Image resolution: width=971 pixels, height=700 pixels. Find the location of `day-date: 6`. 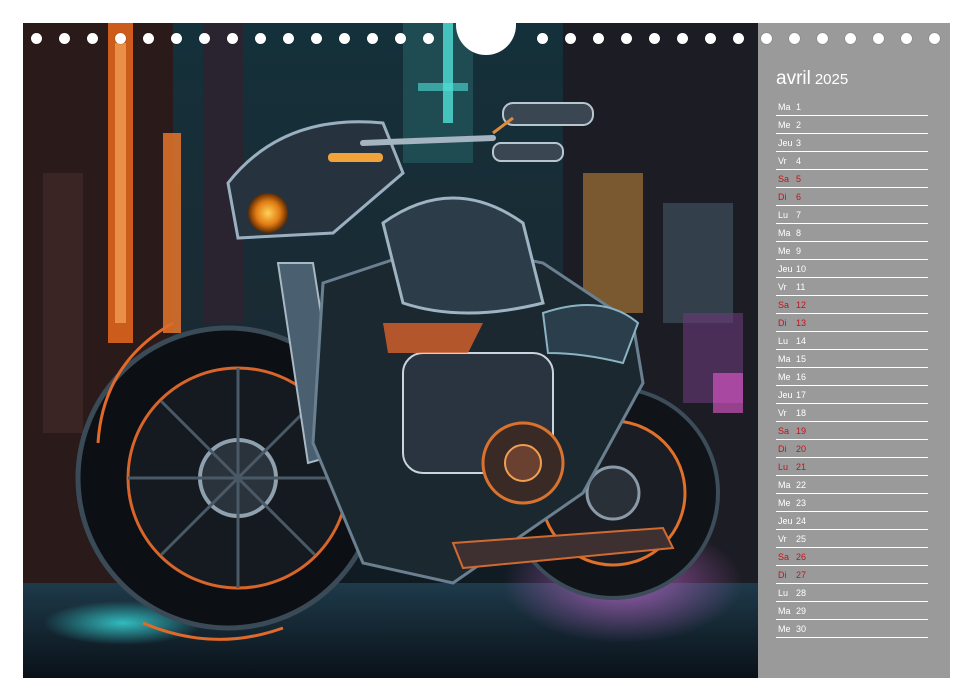

day-date: 6 is located at coordinates (799, 197).